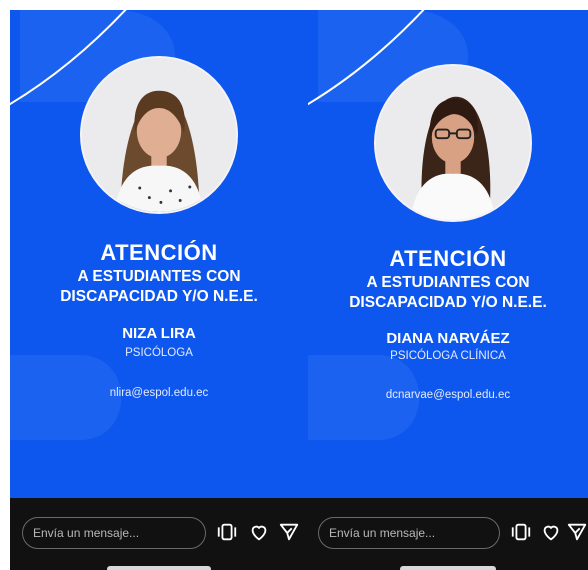 This screenshot has height=570, width=588. Describe the element at coordinates (159, 393) in the screenshot. I see `email-address: nlira@espol.edu.ec` at that location.